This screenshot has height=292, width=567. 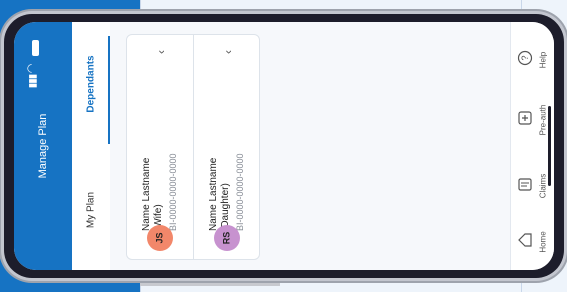 What do you see at coordinates (549, 146) in the screenshot?
I see `home-indicator` at bounding box center [549, 146].